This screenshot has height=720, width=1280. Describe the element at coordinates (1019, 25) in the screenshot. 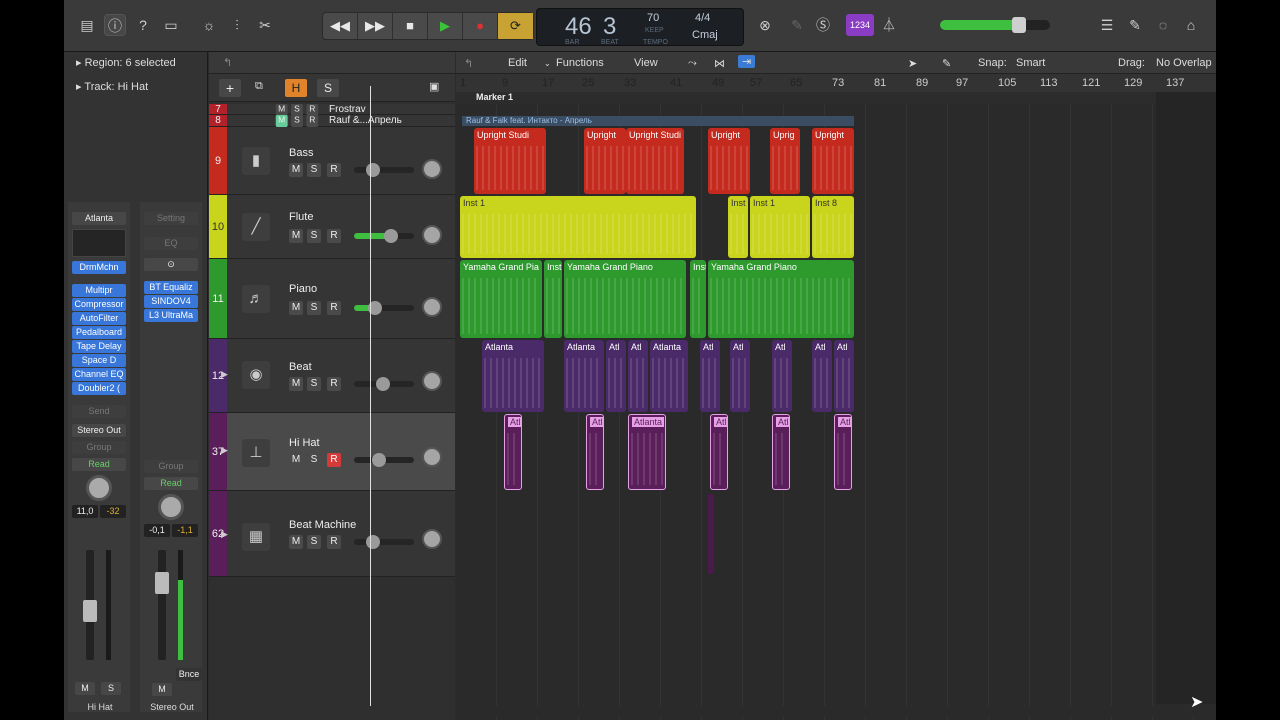

I see `master-volume-handle` at that location.